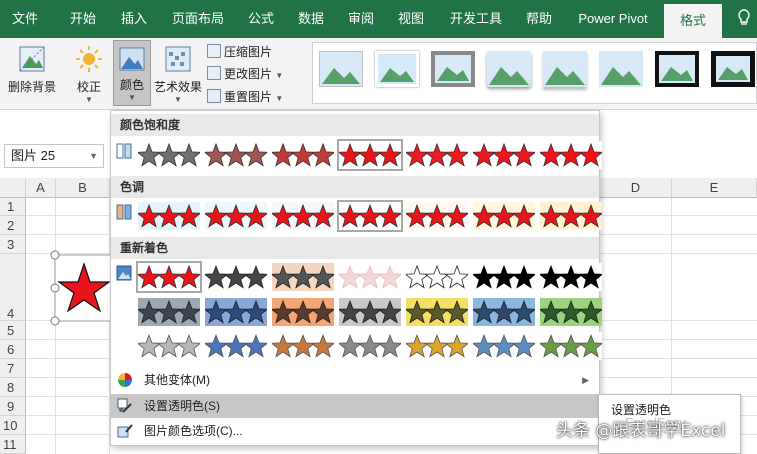 This screenshot has width=757, height=454. What do you see at coordinates (132, 73) in the screenshot?
I see `color-button: 颜色 ▼` at bounding box center [132, 73].